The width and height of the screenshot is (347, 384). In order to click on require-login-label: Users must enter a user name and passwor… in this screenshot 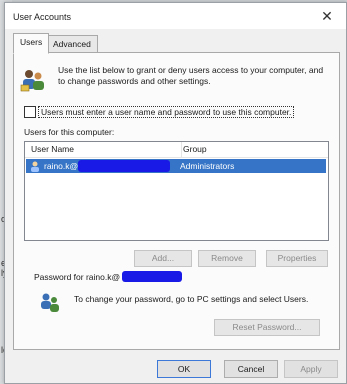, I will do `click(166, 112)`.